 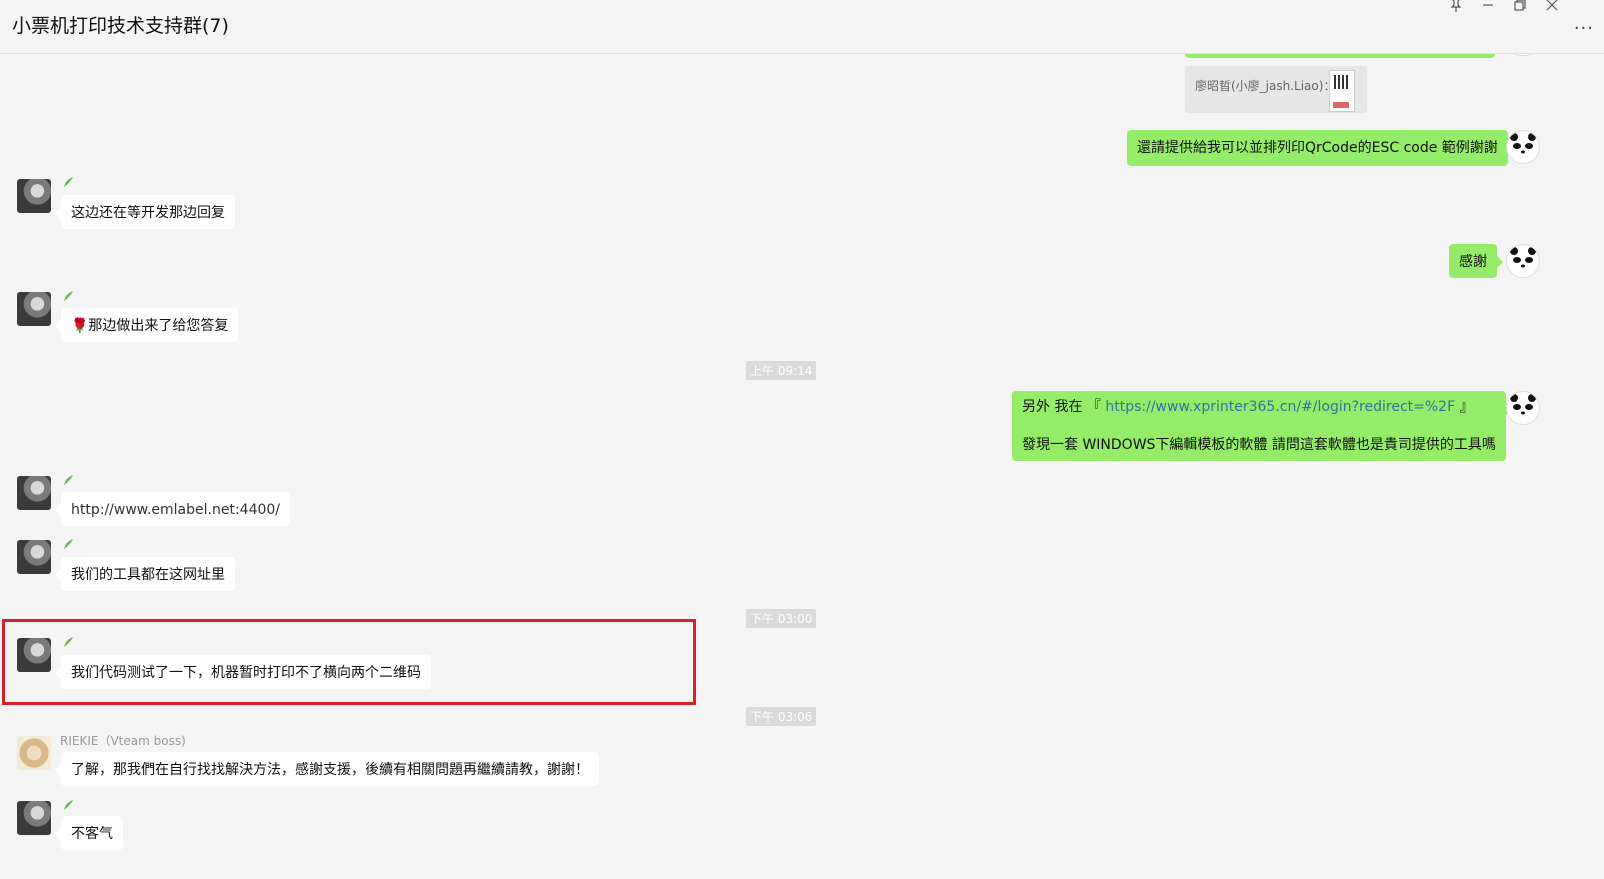 I want to click on message-text: 这边还在等开发那边回复, so click(x=148, y=213).